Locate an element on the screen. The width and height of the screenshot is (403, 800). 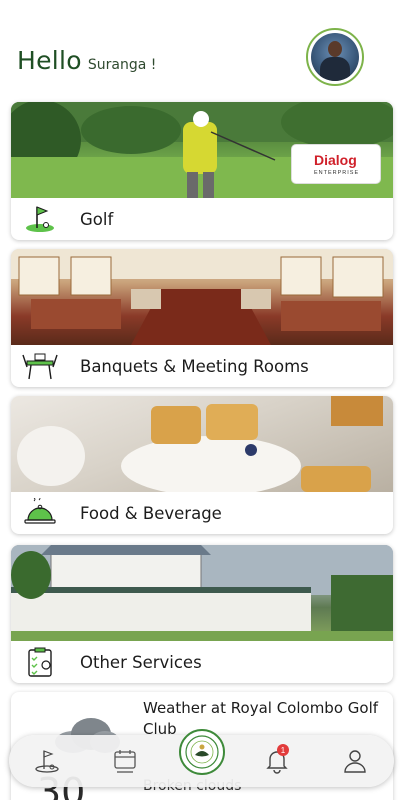
clubhouse-photo is located at coordinates (202, 593).